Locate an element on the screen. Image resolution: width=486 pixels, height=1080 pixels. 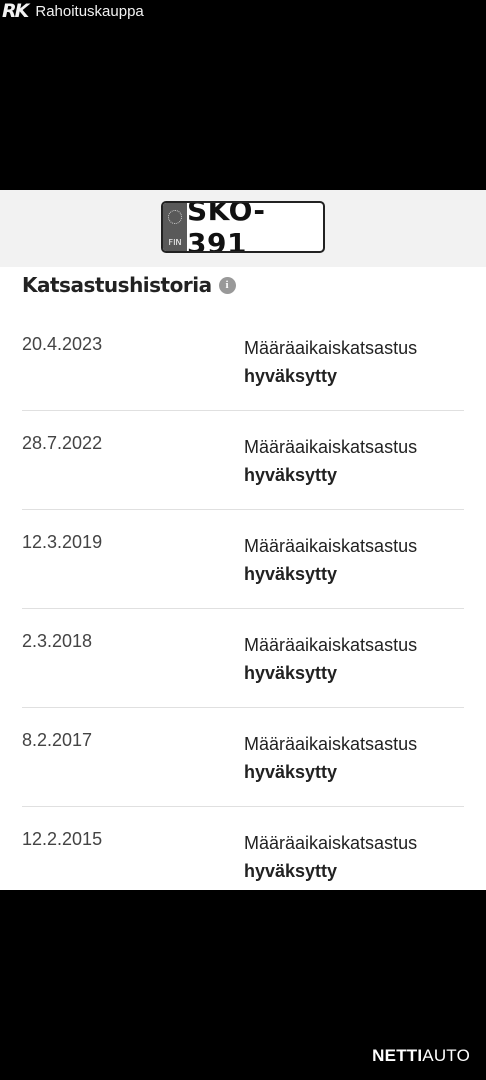
inspection-row: 2.3.2018 Määräaikaiskatsastus hyväksytty is located at coordinates (243, 658).